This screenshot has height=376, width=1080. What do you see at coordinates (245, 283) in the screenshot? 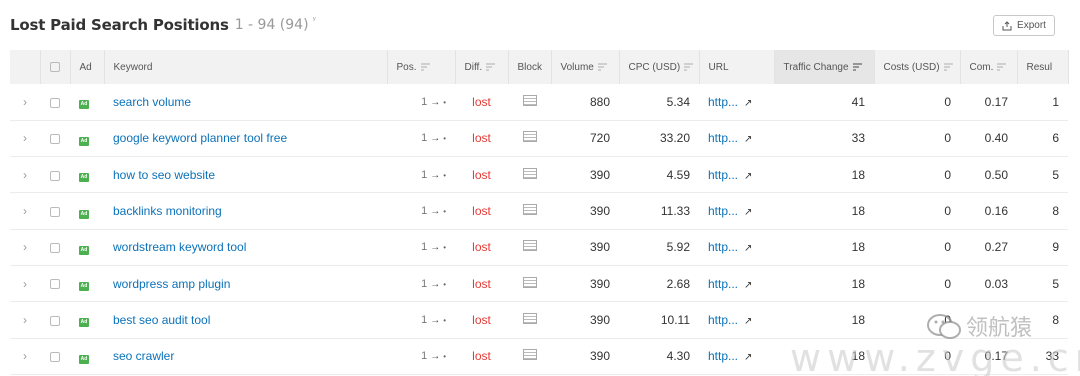
I see `keyword-link: wordpress amp plugin` at bounding box center [245, 283].